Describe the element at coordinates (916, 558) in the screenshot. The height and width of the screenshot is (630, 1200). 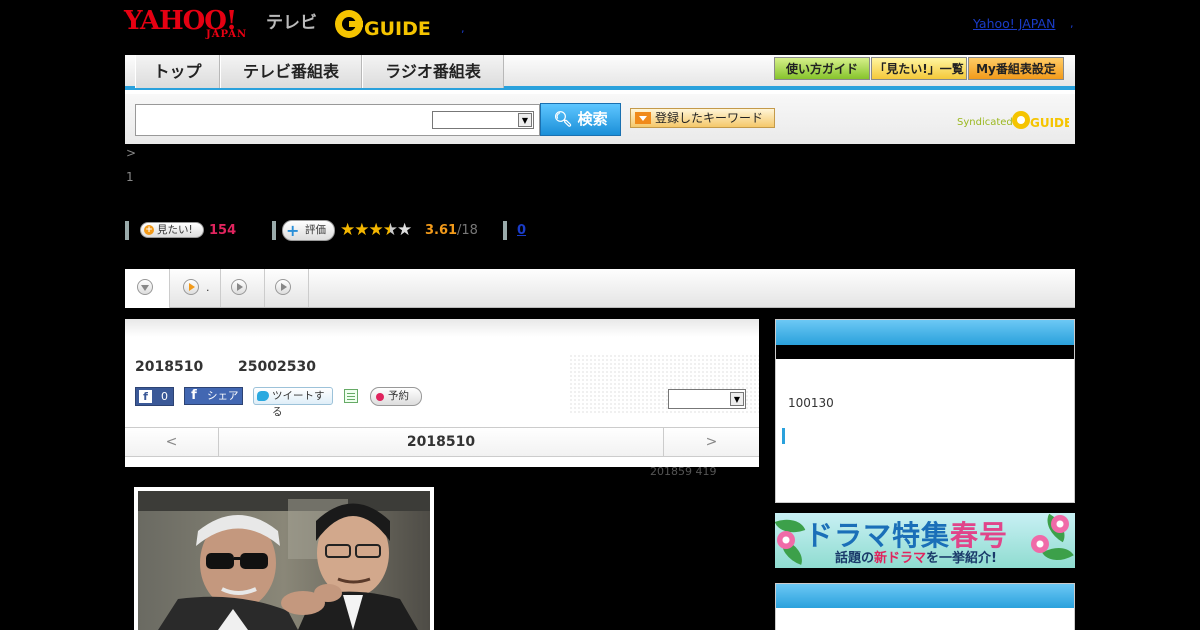
I see `banner-subtitle: 話題の新ドラマを一挙紹介!` at that location.